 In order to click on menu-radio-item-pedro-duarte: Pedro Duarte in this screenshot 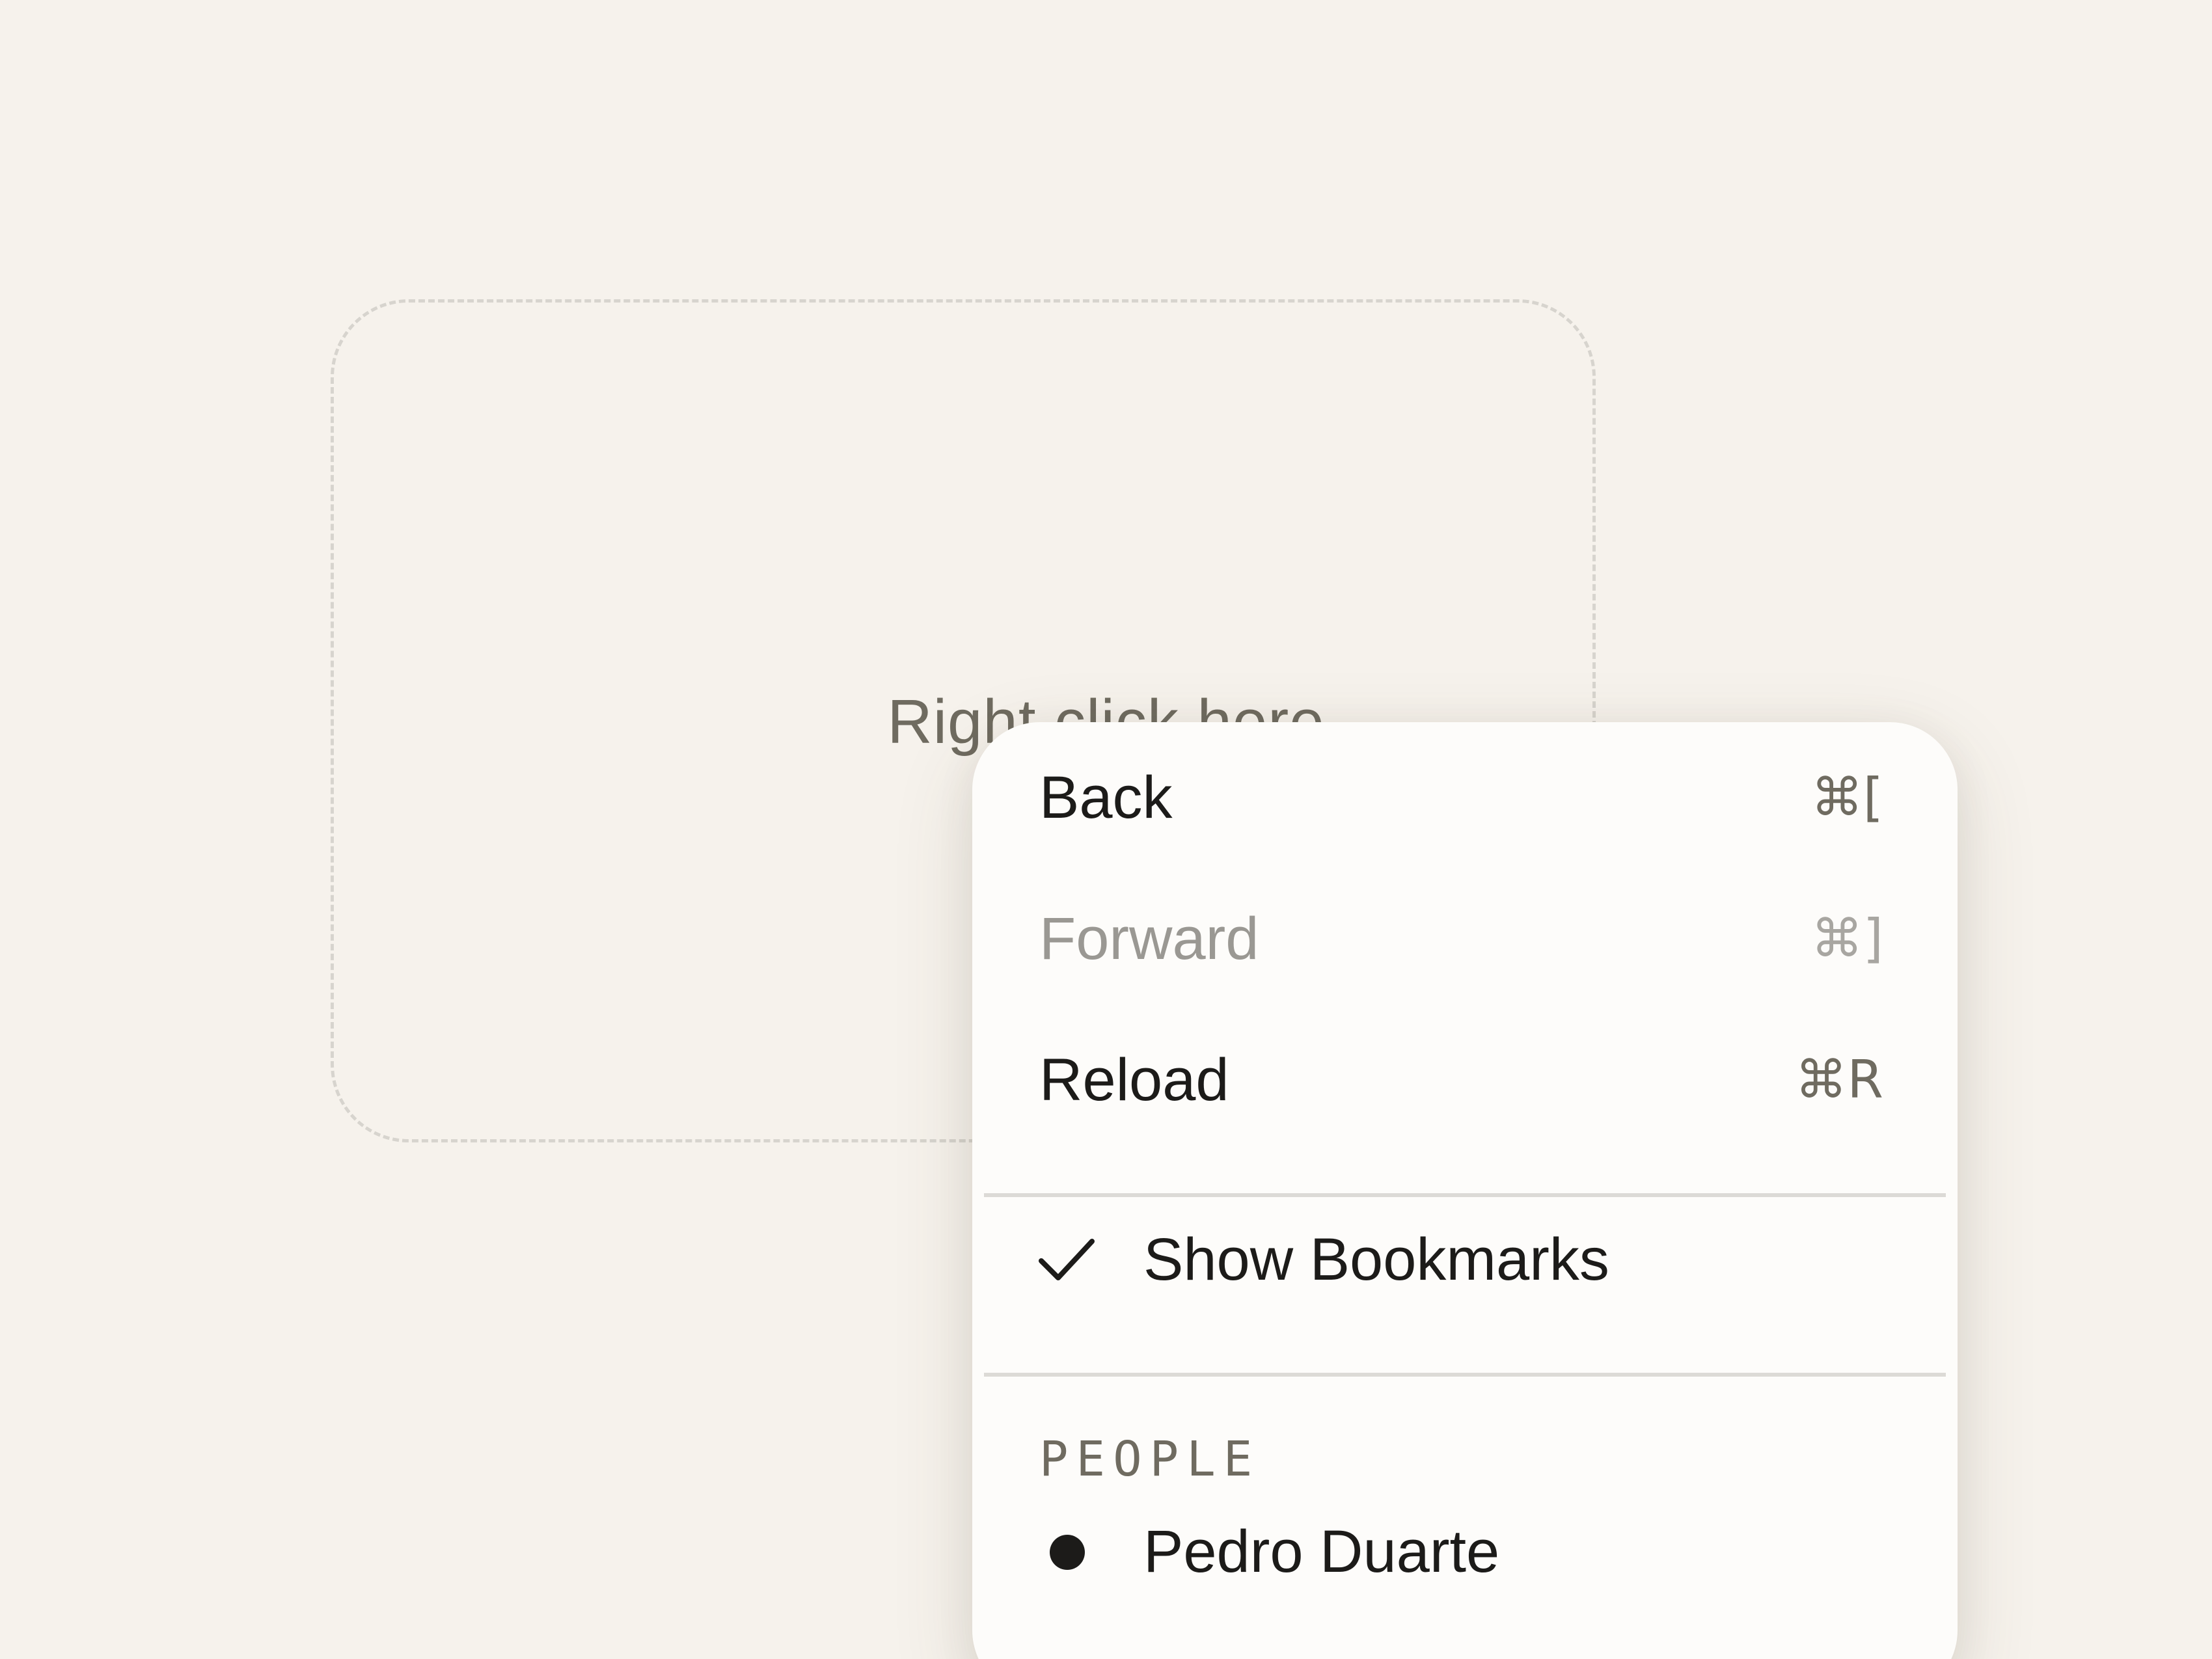, I will do `click(1465, 1552)`.